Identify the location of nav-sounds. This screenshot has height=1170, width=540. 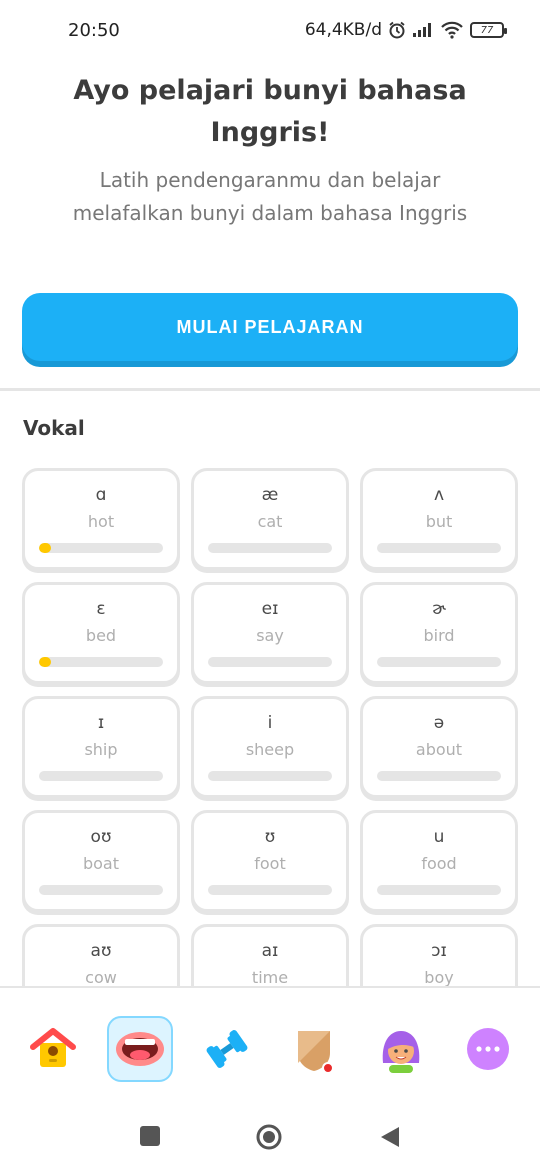
(140, 1049).